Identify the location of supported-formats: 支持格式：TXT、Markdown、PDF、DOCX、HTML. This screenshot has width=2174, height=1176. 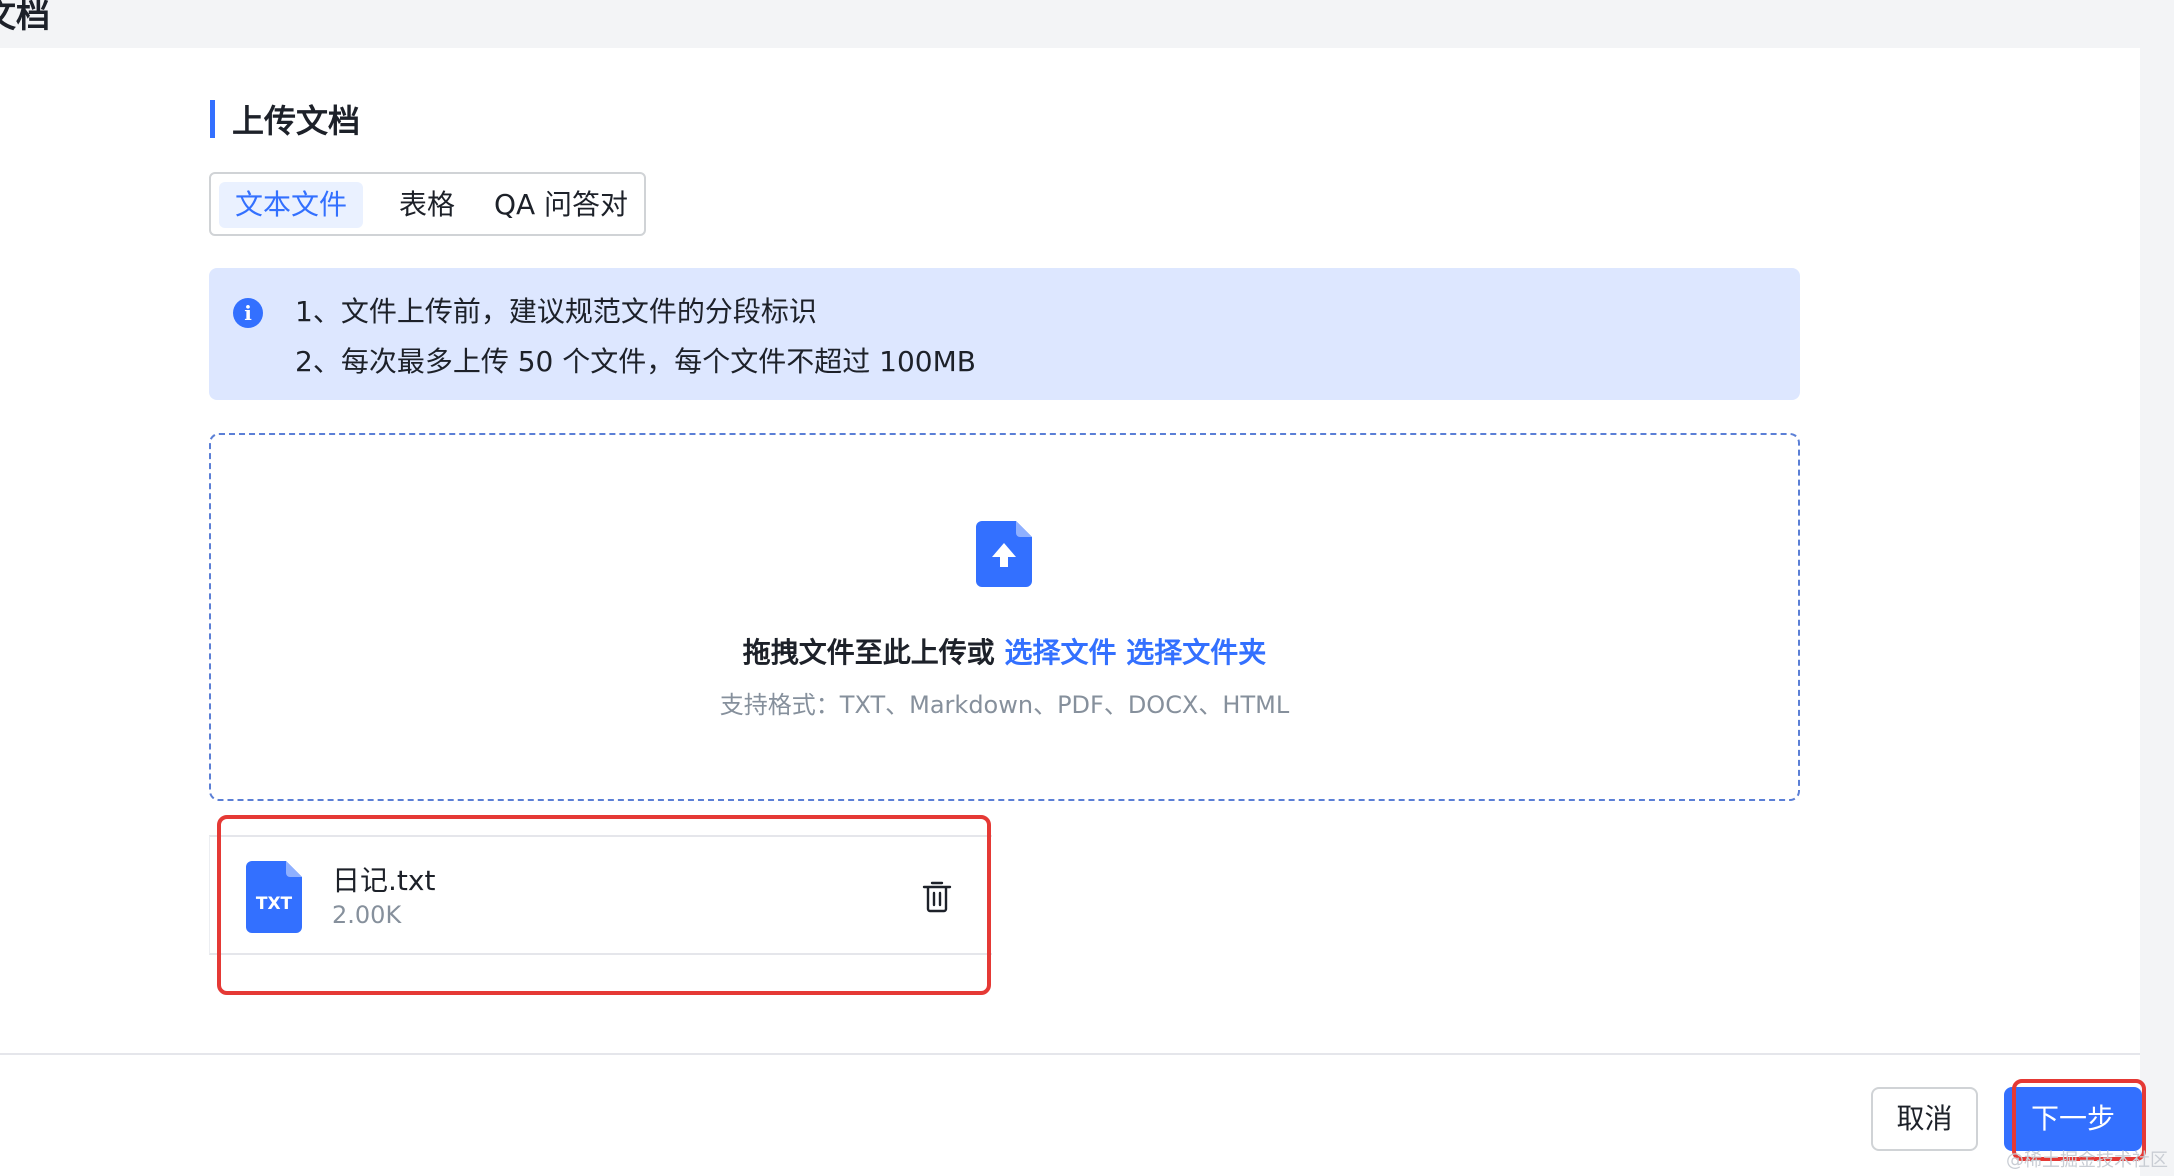
(1004, 705).